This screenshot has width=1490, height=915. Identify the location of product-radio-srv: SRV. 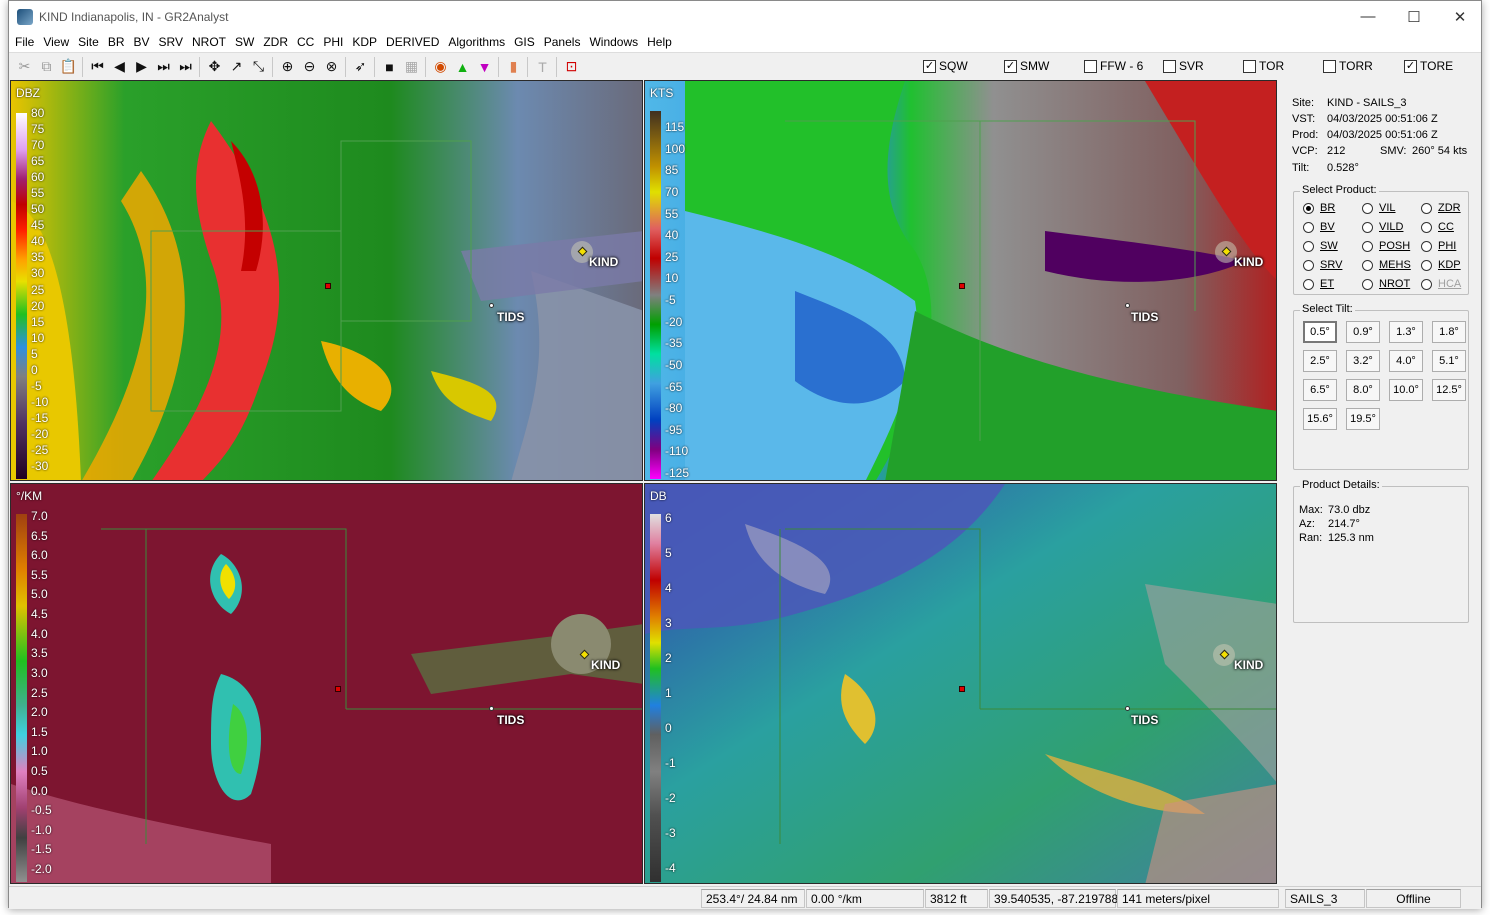
(1322, 265).